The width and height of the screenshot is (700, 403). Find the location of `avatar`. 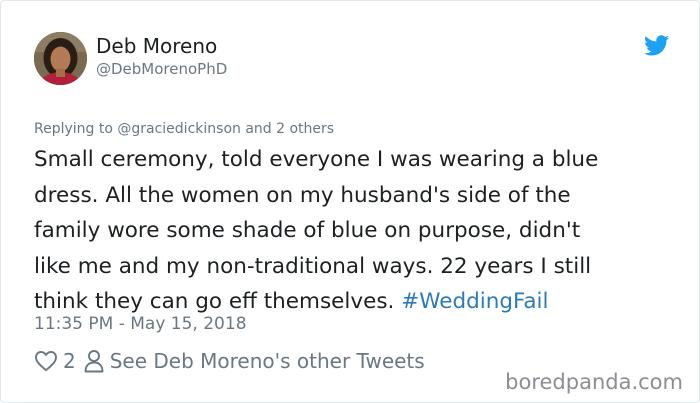

avatar is located at coordinates (60, 58).